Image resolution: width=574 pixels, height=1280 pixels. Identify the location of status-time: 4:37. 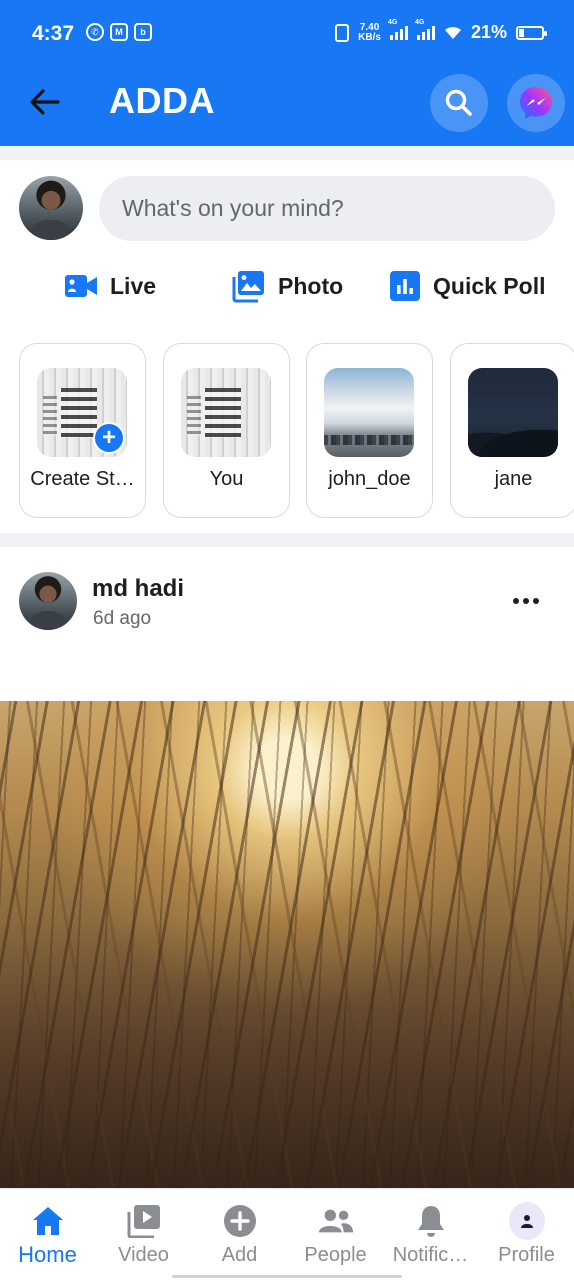
(53, 33).